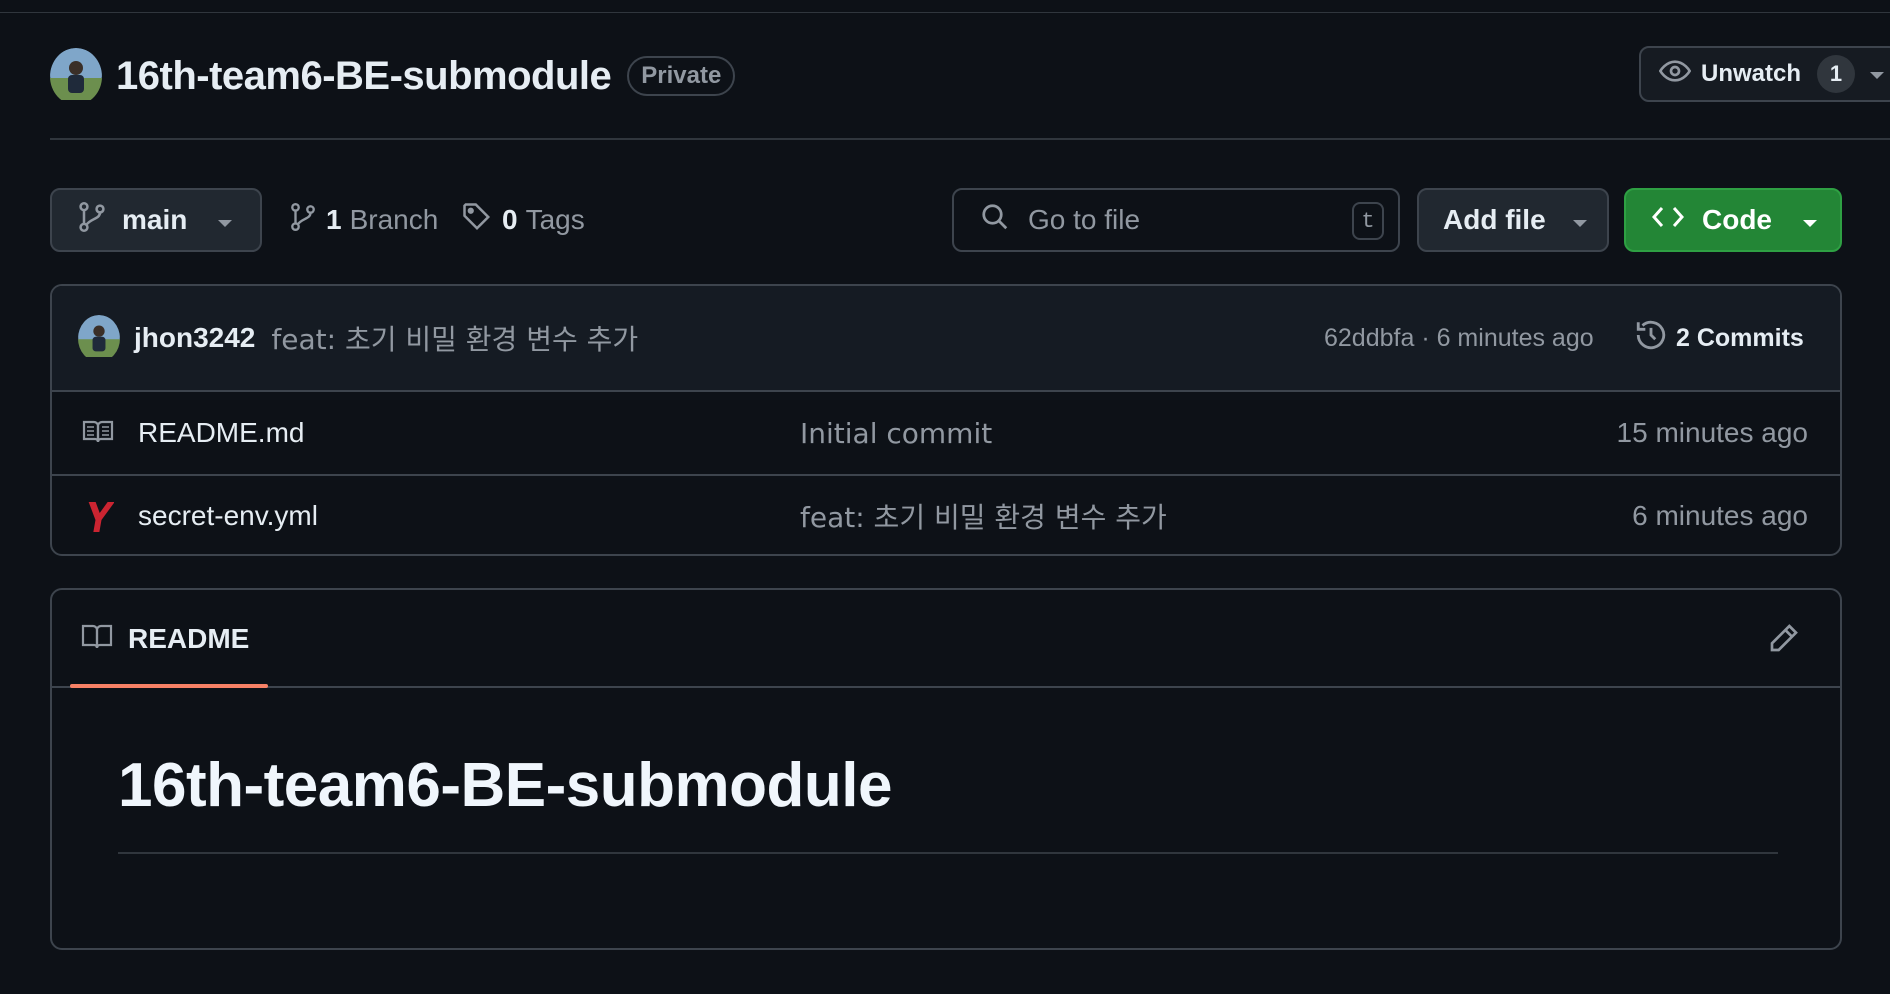 The image size is (1890, 994). I want to click on add-file-button: Add file, so click(1513, 220).